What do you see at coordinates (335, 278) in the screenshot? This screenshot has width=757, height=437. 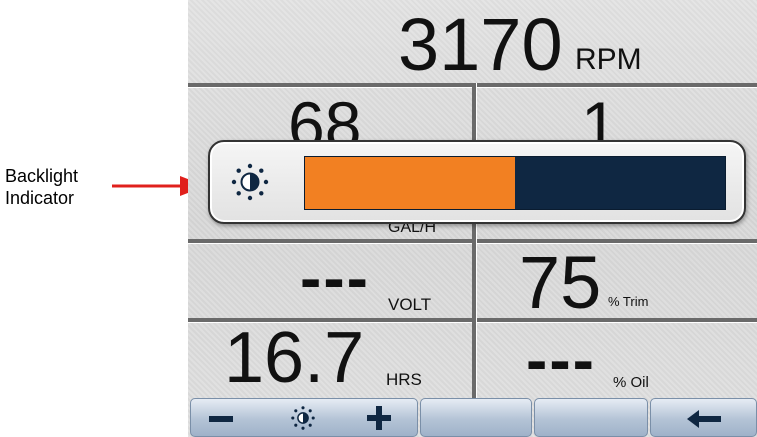 I see `volt-value: ---` at bounding box center [335, 278].